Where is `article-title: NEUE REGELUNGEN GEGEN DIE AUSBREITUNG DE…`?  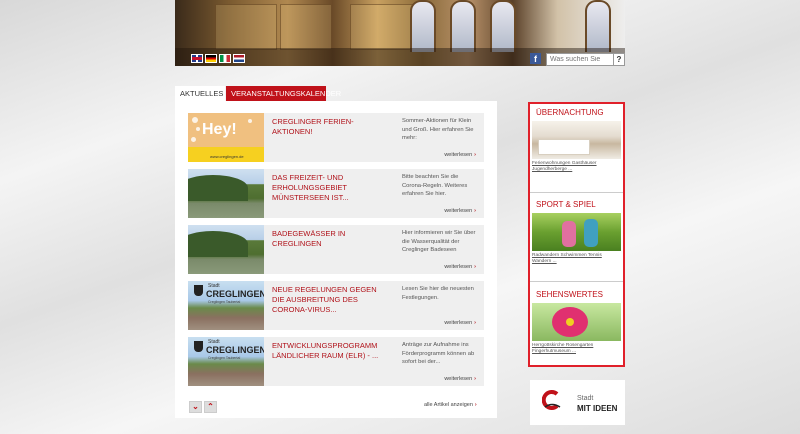
article-title: NEUE REGELUNGEN GEGEN DIE AUSBREITUNG DE… is located at coordinates (327, 300).